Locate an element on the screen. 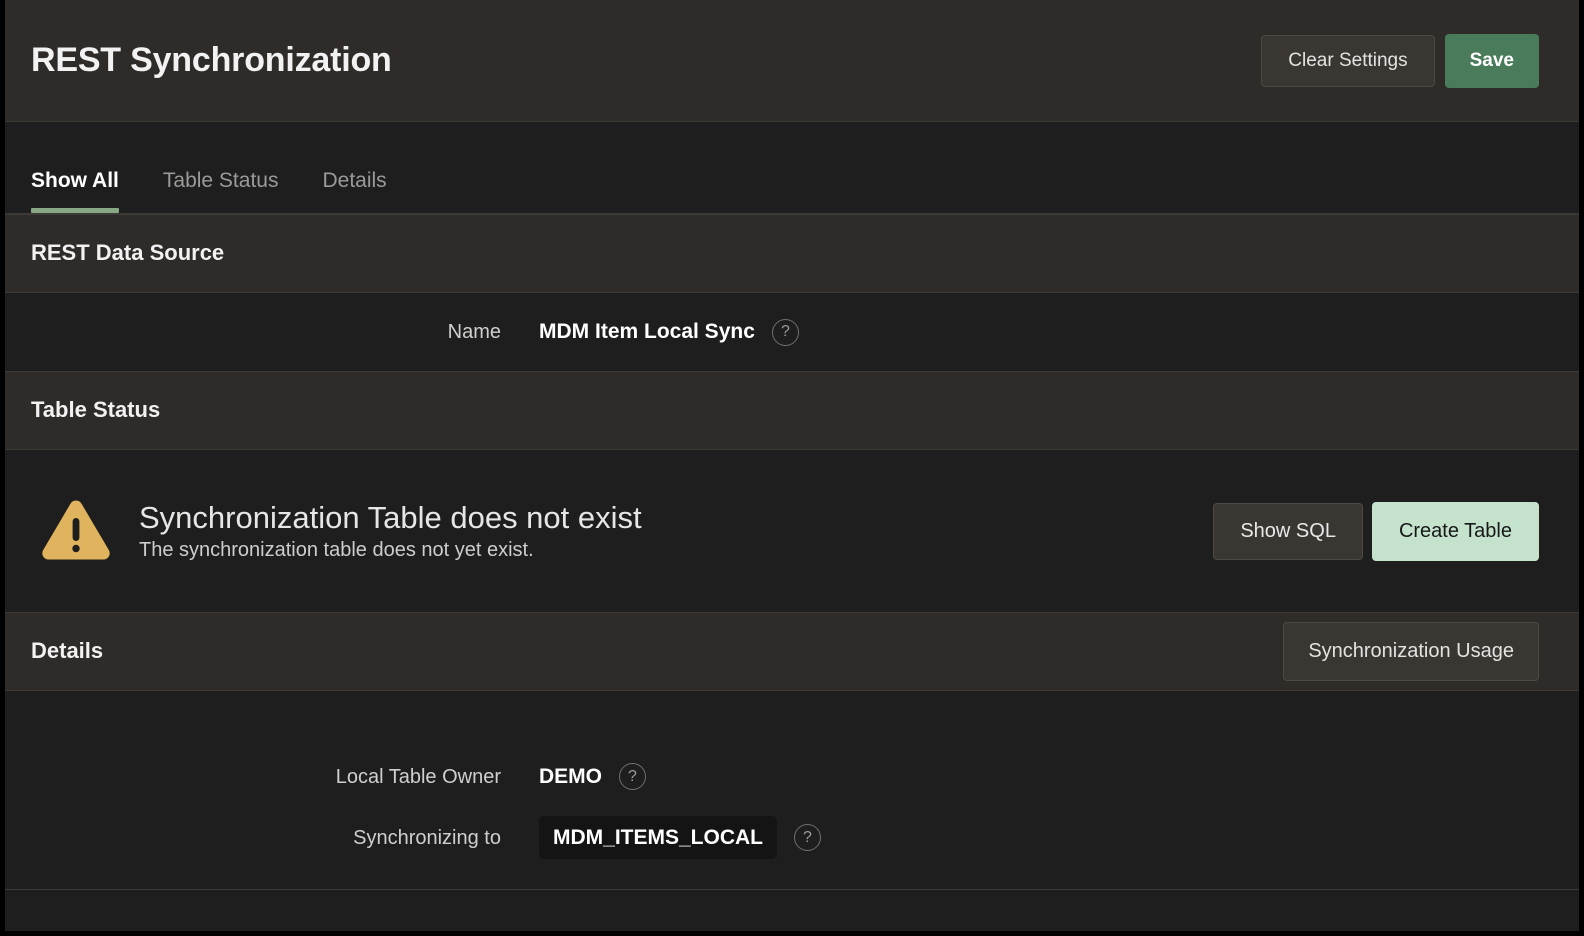  details-heading: Details is located at coordinates (67, 651).